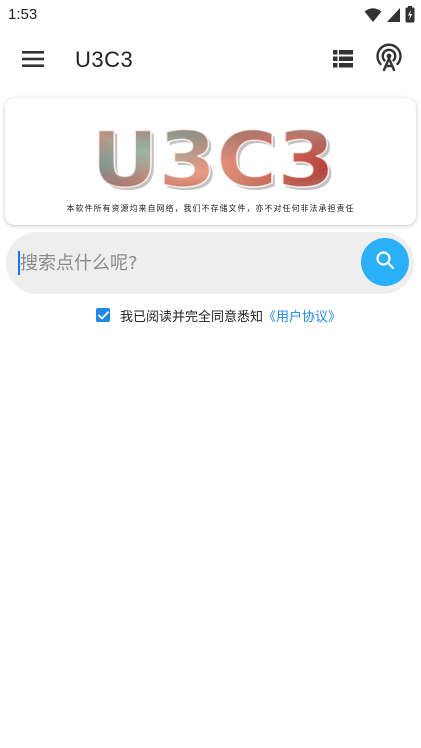 The image size is (421, 748). What do you see at coordinates (210, 15) in the screenshot?
I see `status-bar: 1:53` at bounding box center [210, 15].